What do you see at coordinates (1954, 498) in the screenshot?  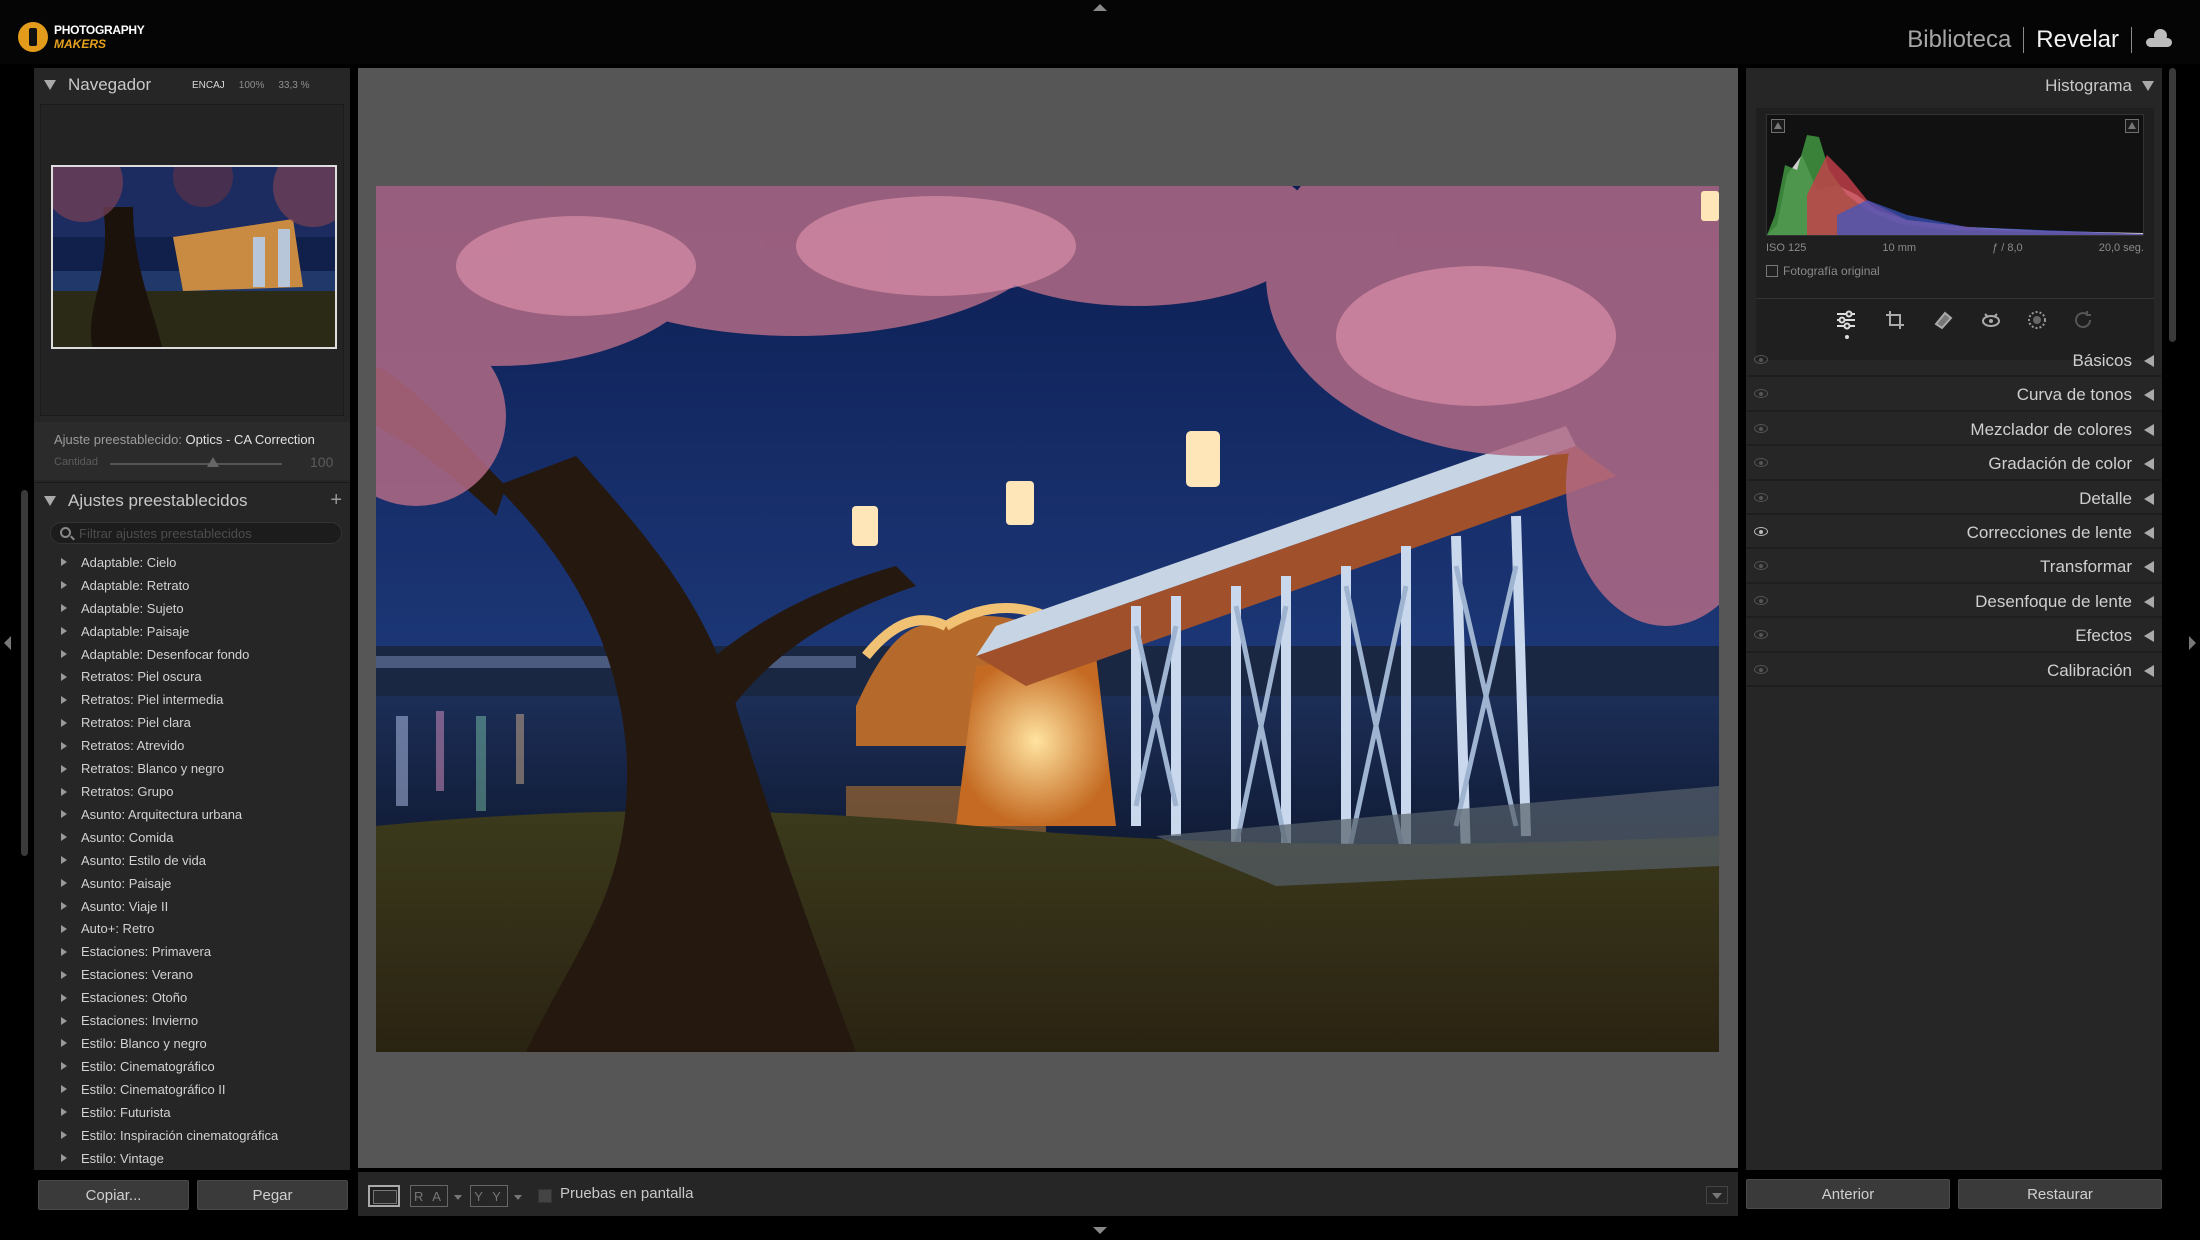 I see `panel-header: Detalle` at bounding box center [1954, 498].